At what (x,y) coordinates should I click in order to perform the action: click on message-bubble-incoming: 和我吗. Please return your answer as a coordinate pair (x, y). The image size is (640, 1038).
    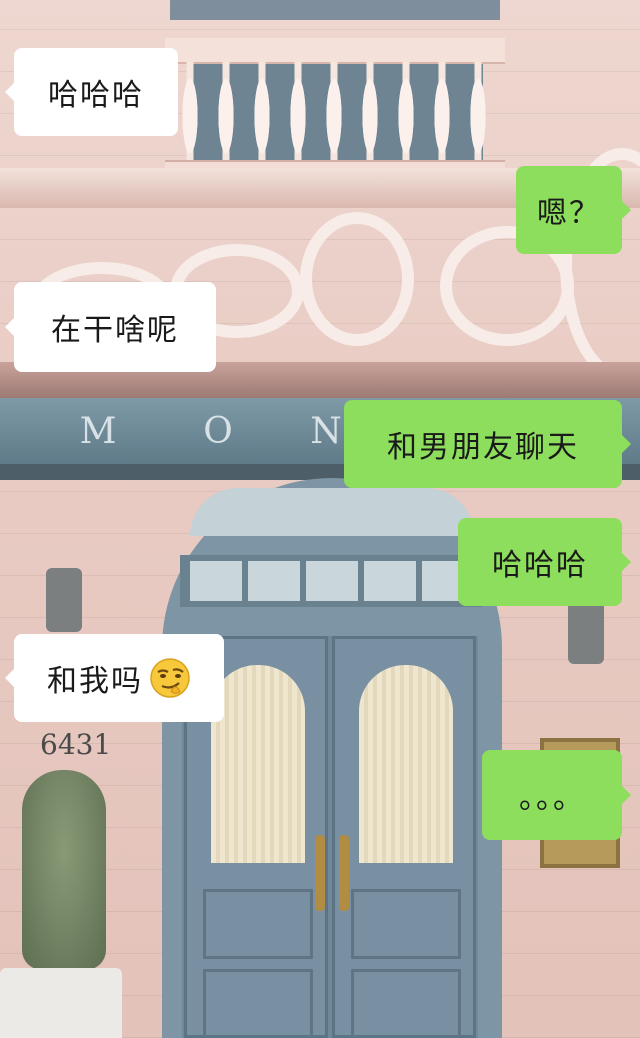
    Looking at the image, I should click on (114, 678).